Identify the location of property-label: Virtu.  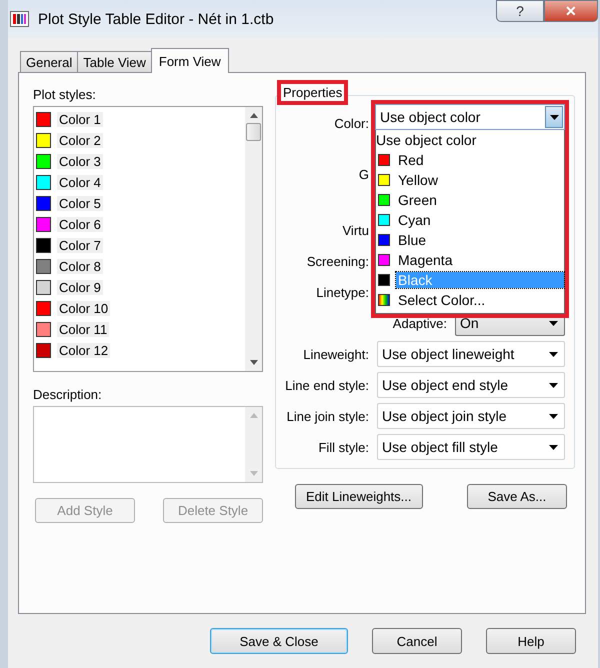
(356, 230).